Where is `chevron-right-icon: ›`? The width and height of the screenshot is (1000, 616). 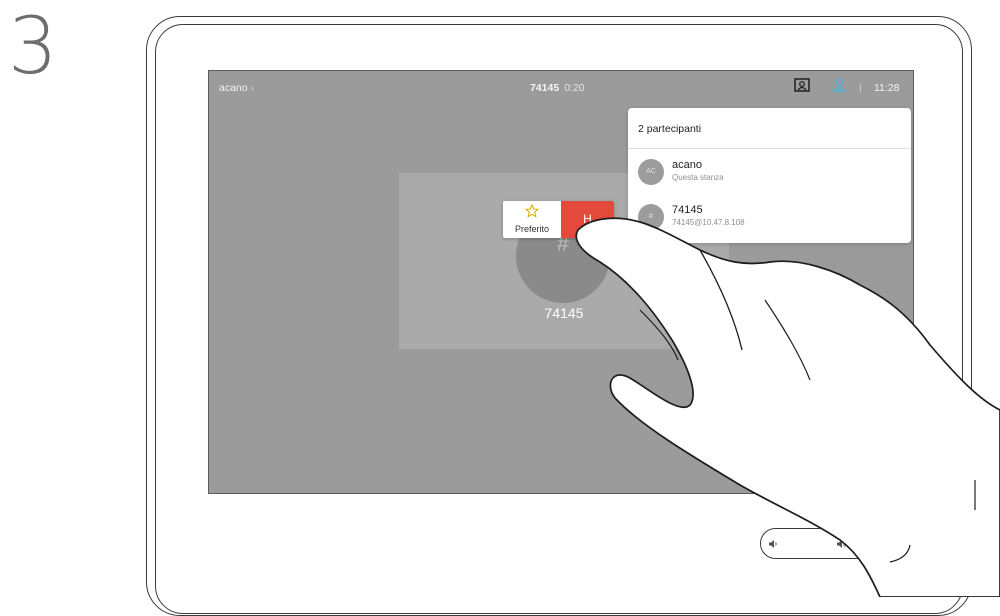
chevron-right-icon: › is located at coordinates (252, 88).